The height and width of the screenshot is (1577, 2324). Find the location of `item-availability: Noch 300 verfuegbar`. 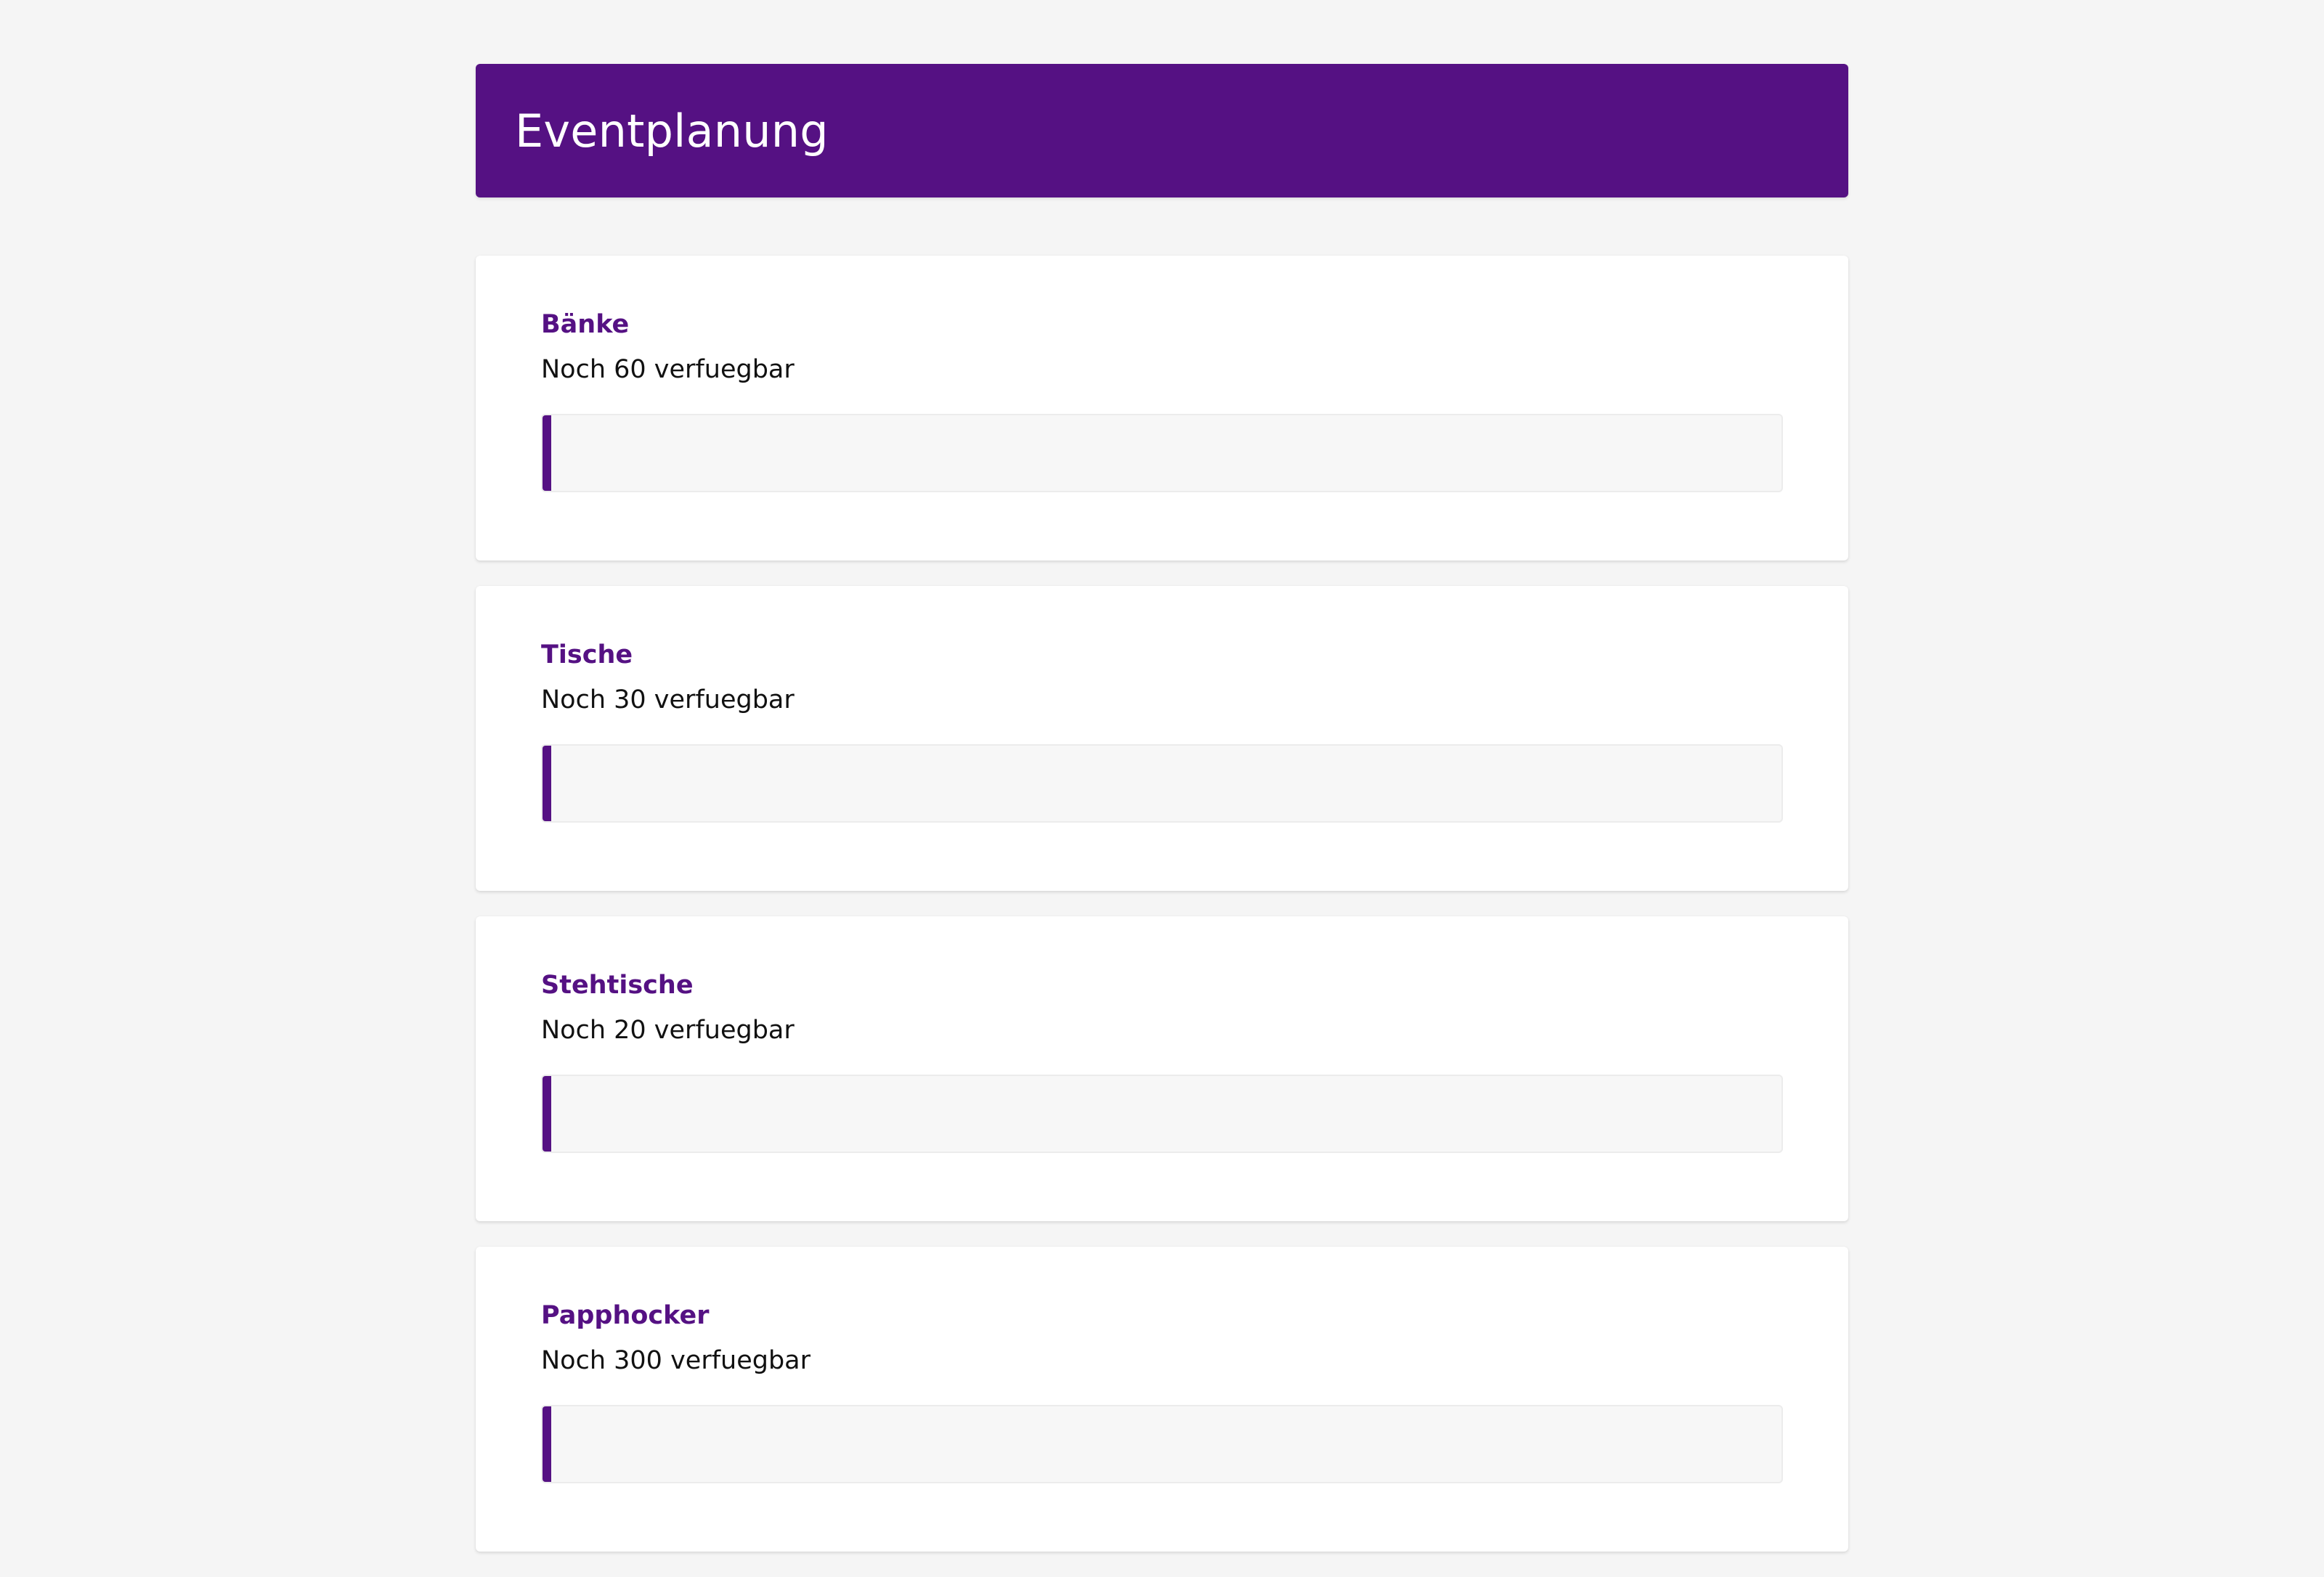

item-availability: Noch 300 verfuegbar is located at coordinates (676, 1360).